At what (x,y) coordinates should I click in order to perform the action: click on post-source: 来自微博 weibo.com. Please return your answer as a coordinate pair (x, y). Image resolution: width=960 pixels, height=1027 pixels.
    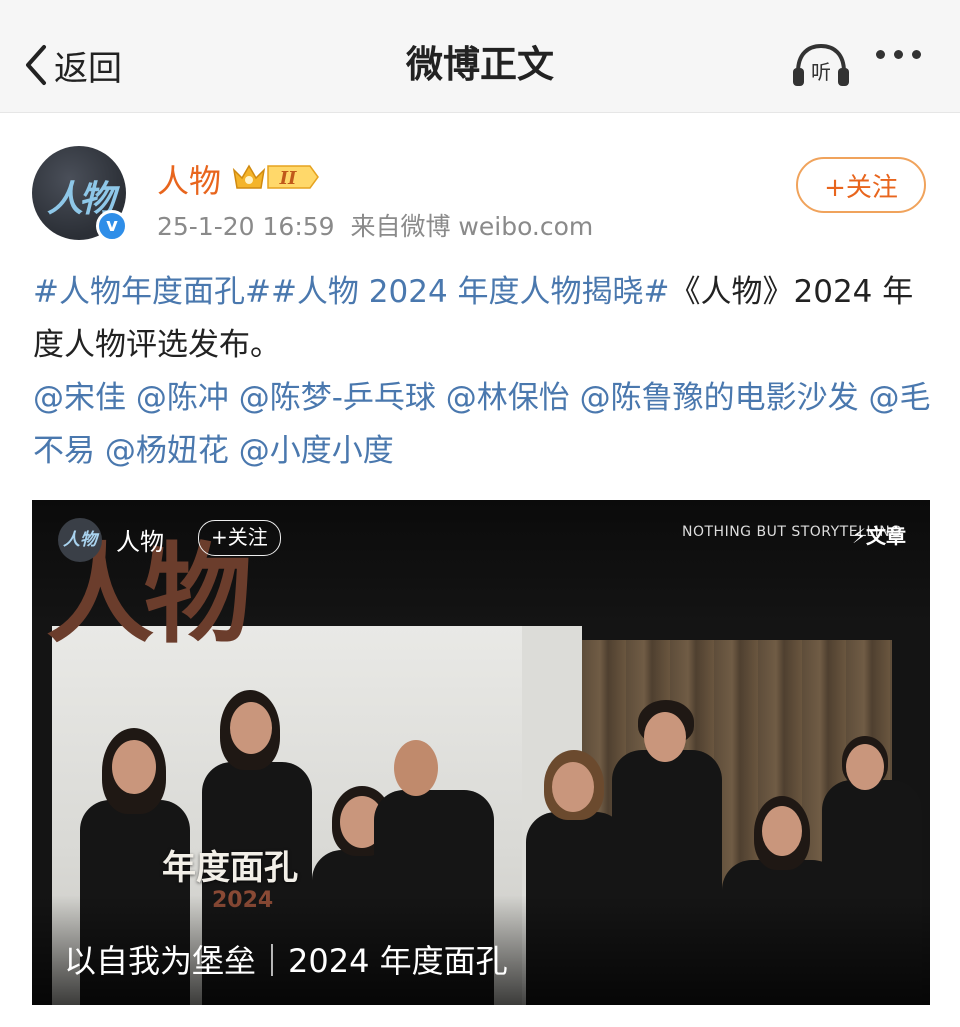
    Looking at the image, I should click on (472, 226).